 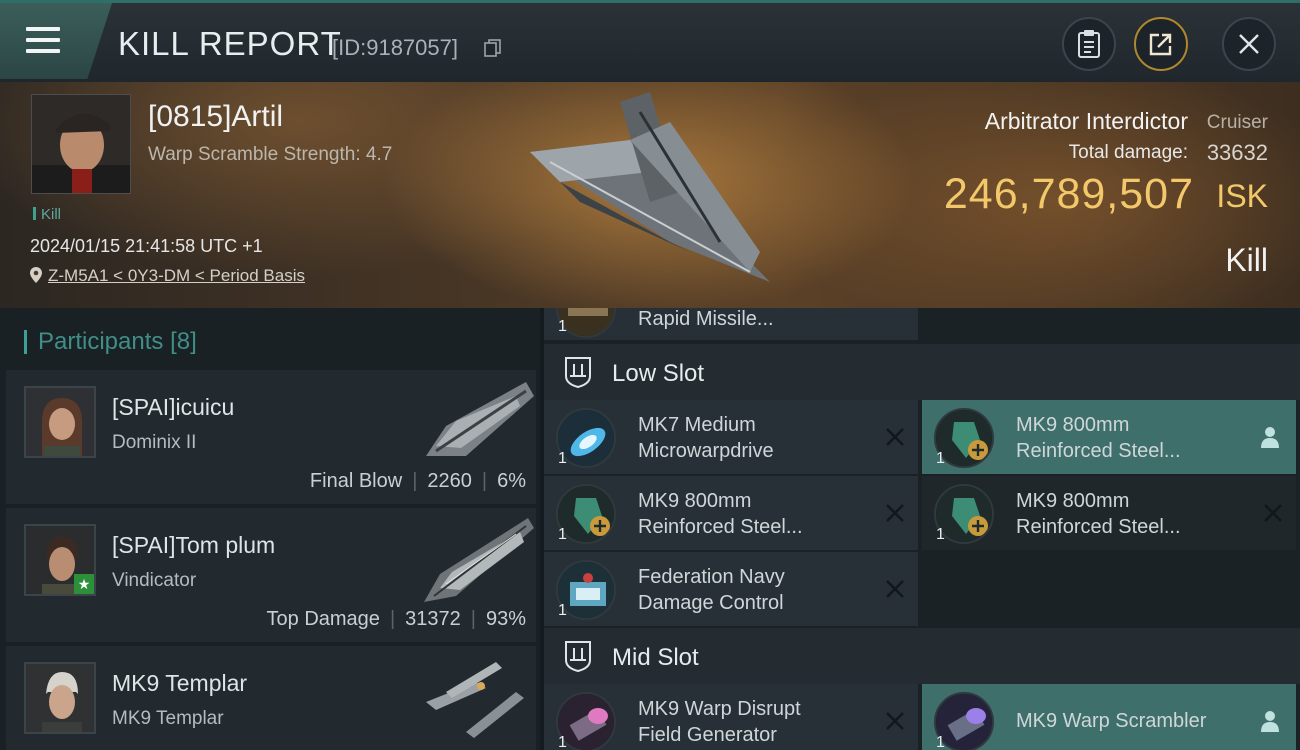 I want to click on module-name: Federation Navy Damage Control, so click(x=711, y=590).